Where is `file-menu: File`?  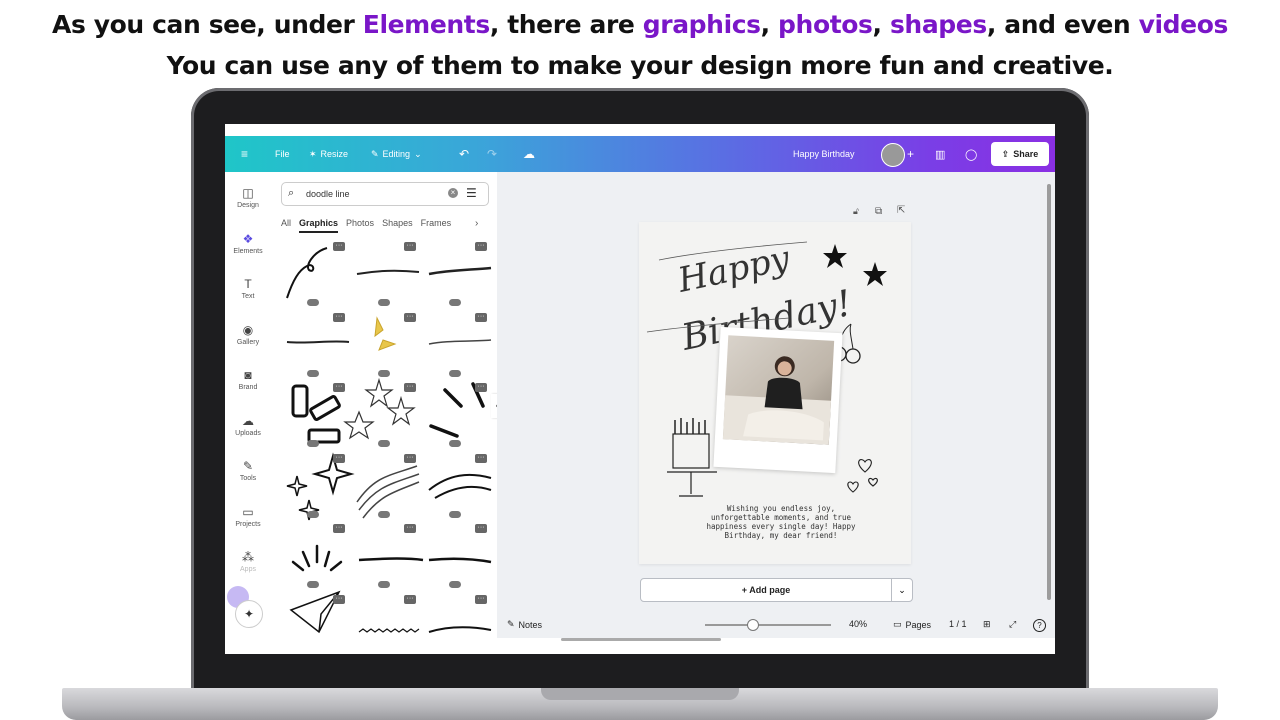 file-menu: File is located at coordinates (282, 154).